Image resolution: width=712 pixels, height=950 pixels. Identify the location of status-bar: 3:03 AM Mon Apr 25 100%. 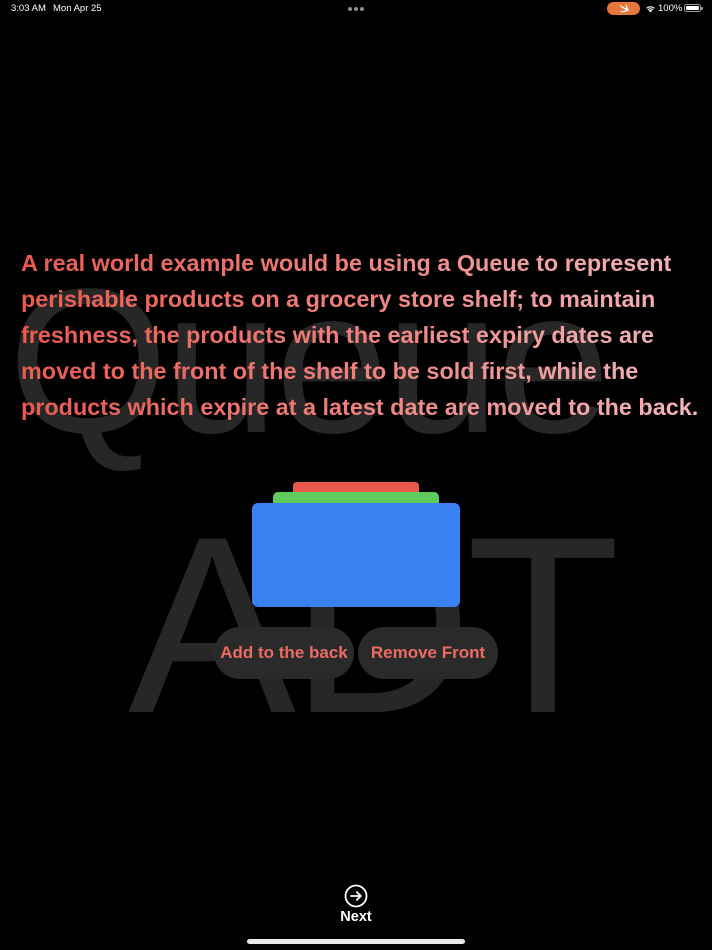
(356, 9).